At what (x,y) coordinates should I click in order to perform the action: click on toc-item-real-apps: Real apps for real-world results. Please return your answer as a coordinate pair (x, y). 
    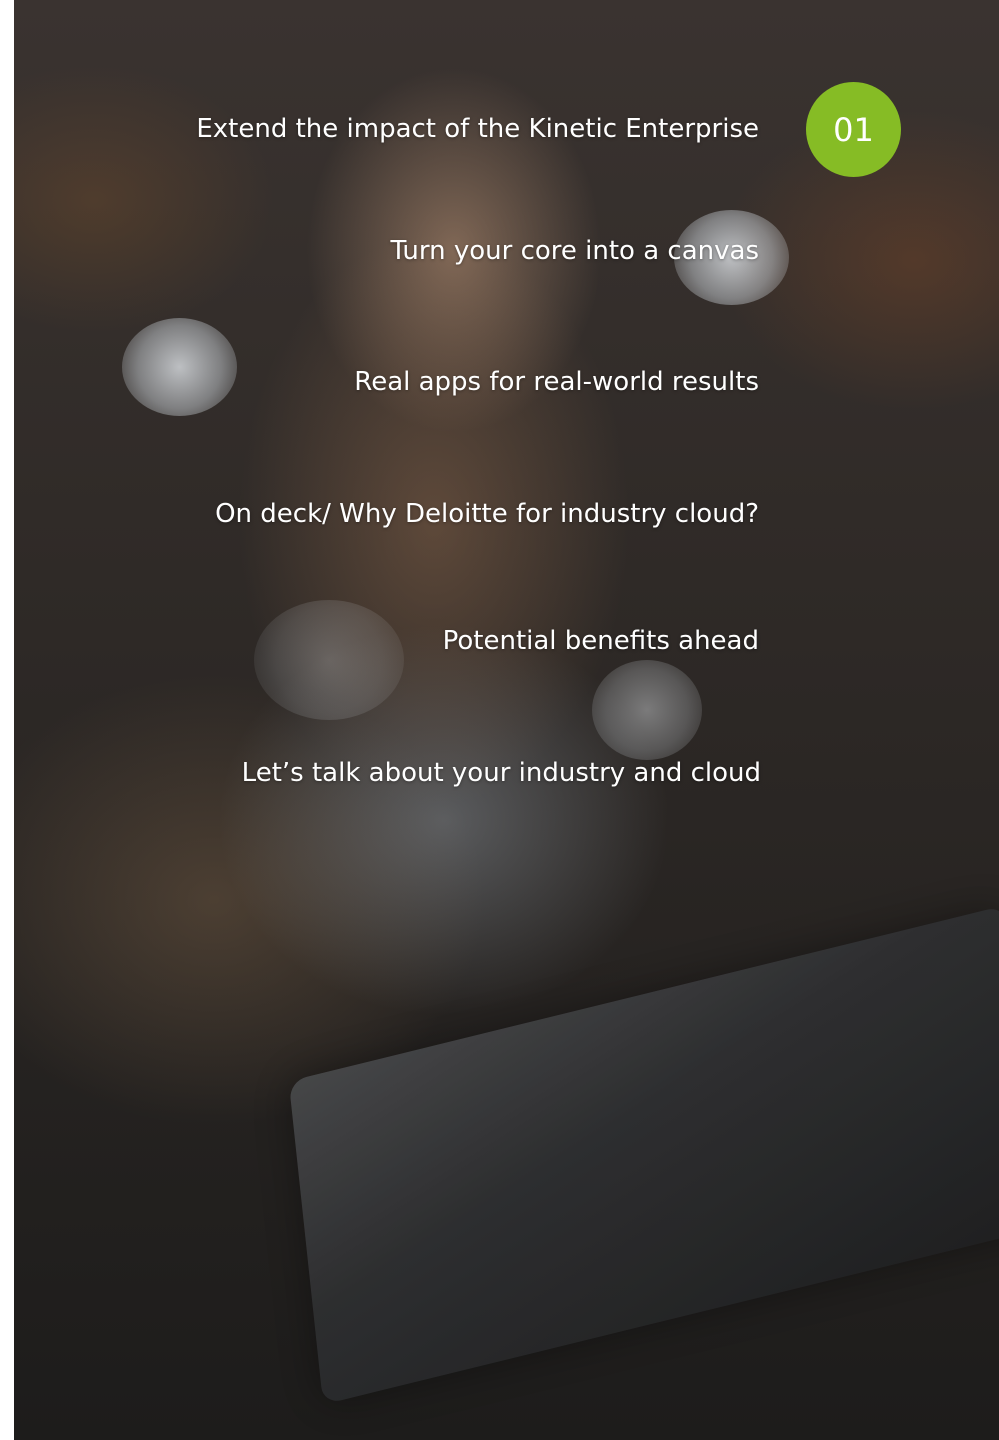
    Looking at the image, I should click on (556, 382).